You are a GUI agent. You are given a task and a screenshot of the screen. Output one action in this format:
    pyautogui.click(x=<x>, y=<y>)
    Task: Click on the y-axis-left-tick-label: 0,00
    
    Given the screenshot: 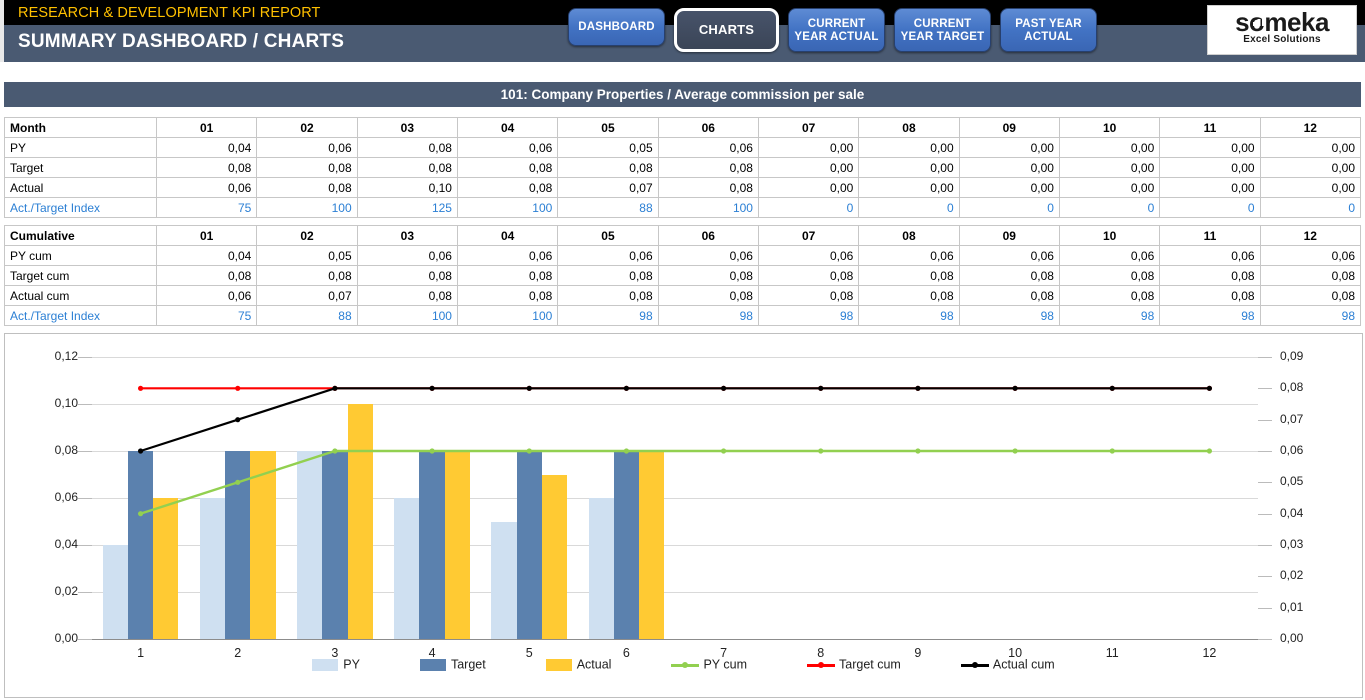 What is the action you would take?
    pyautogui.click(x=66, y=638)
    